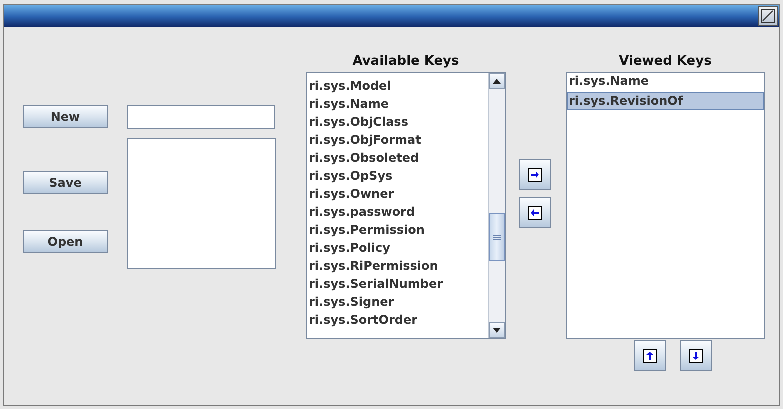  I want to click on name-input-field, so click(201, 117).